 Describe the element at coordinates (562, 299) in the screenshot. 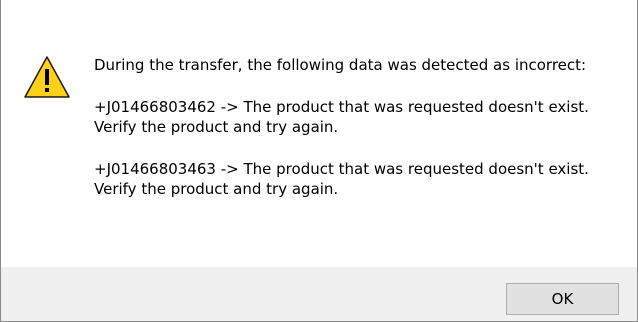

I see `ok-button: OK` at that location.